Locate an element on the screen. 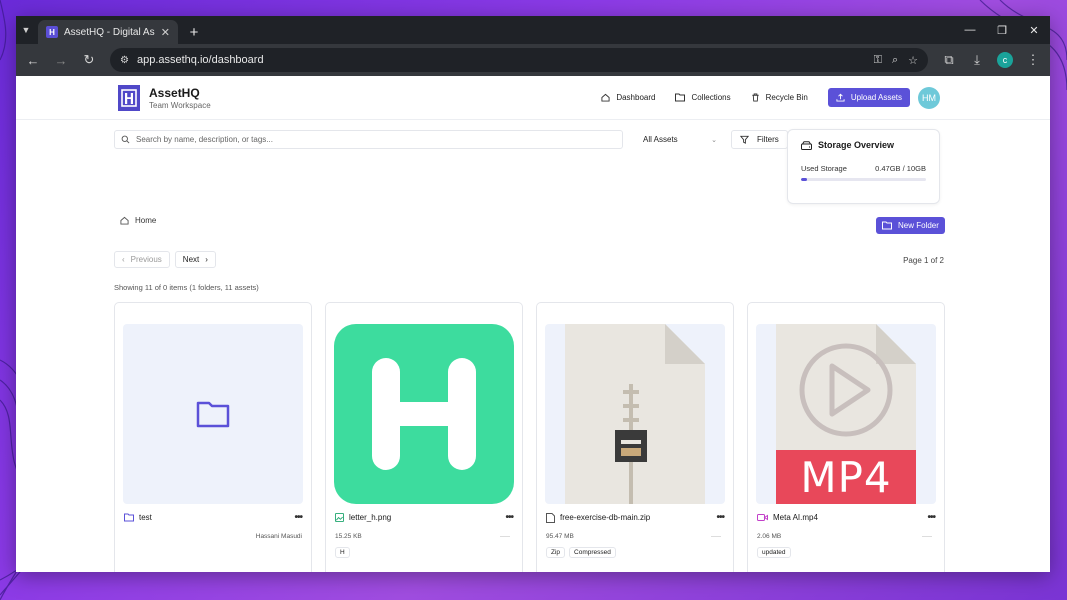 This screenshot has height=600, width=1067. asset-name: free-exercise-db-main.zip is located at coordinates (605, 517).